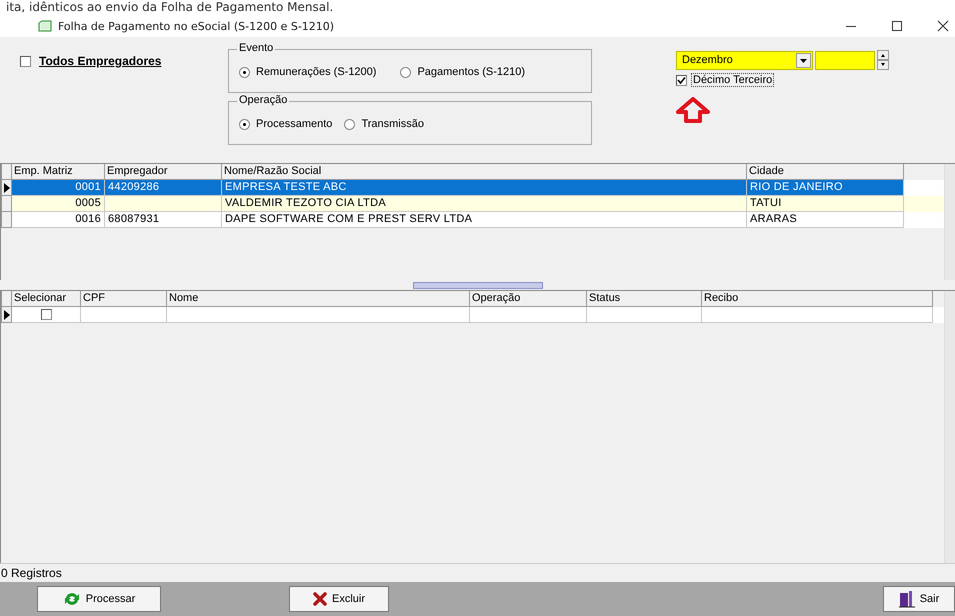 The height and width of the screenshot is (616, 955). Describe the element at coordinates (263, 100) in the screenshot. I see `group-legend: Operação` at that location.